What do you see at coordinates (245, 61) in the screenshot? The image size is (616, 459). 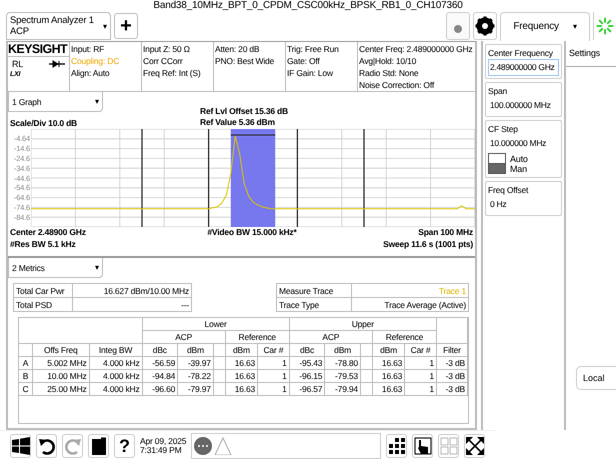 I see `status-text: PNO: Best Wide` at bounding box center [245, 61].